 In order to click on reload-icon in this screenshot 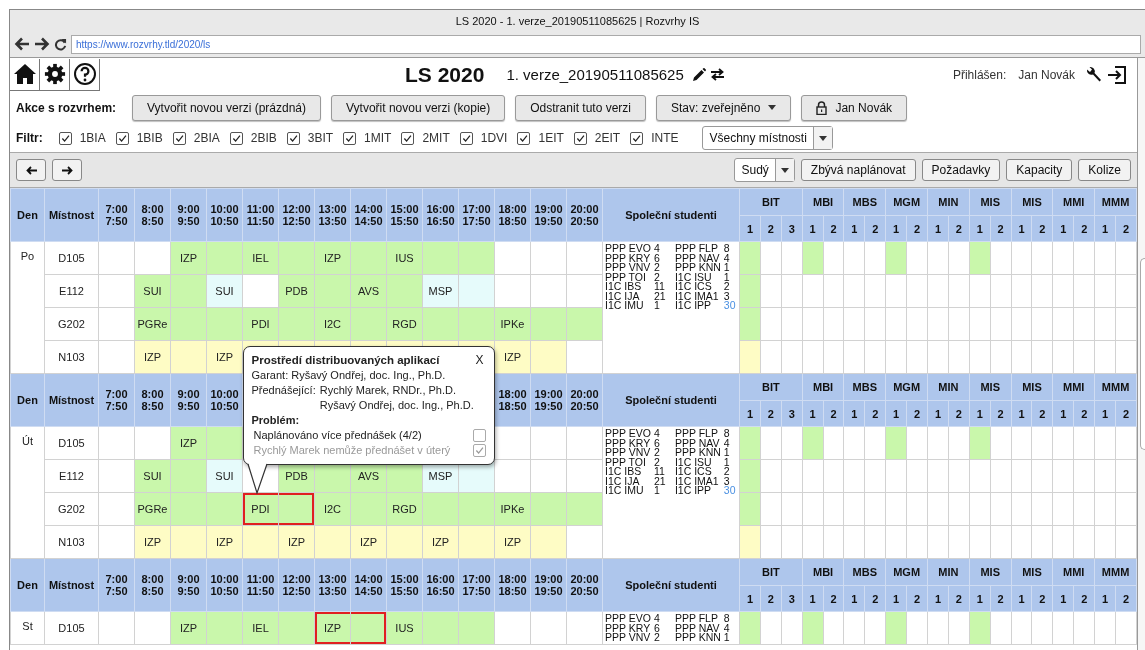, I will do `click(60, 44)`.